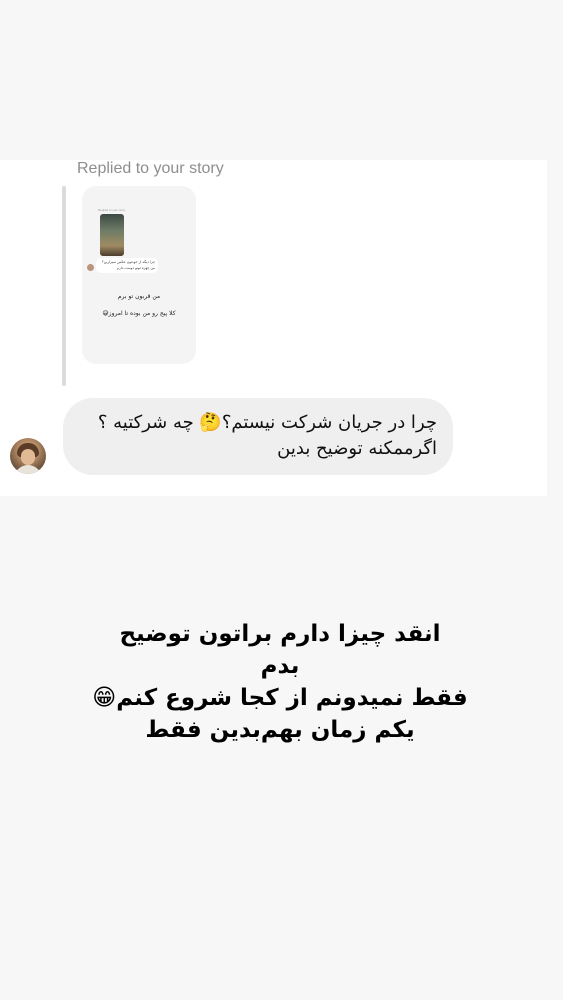 The image size is (563, 1000). Describe the element at coordinates (280, 666) in the screenshot. I see `caption-line-2: بدم` at that location.